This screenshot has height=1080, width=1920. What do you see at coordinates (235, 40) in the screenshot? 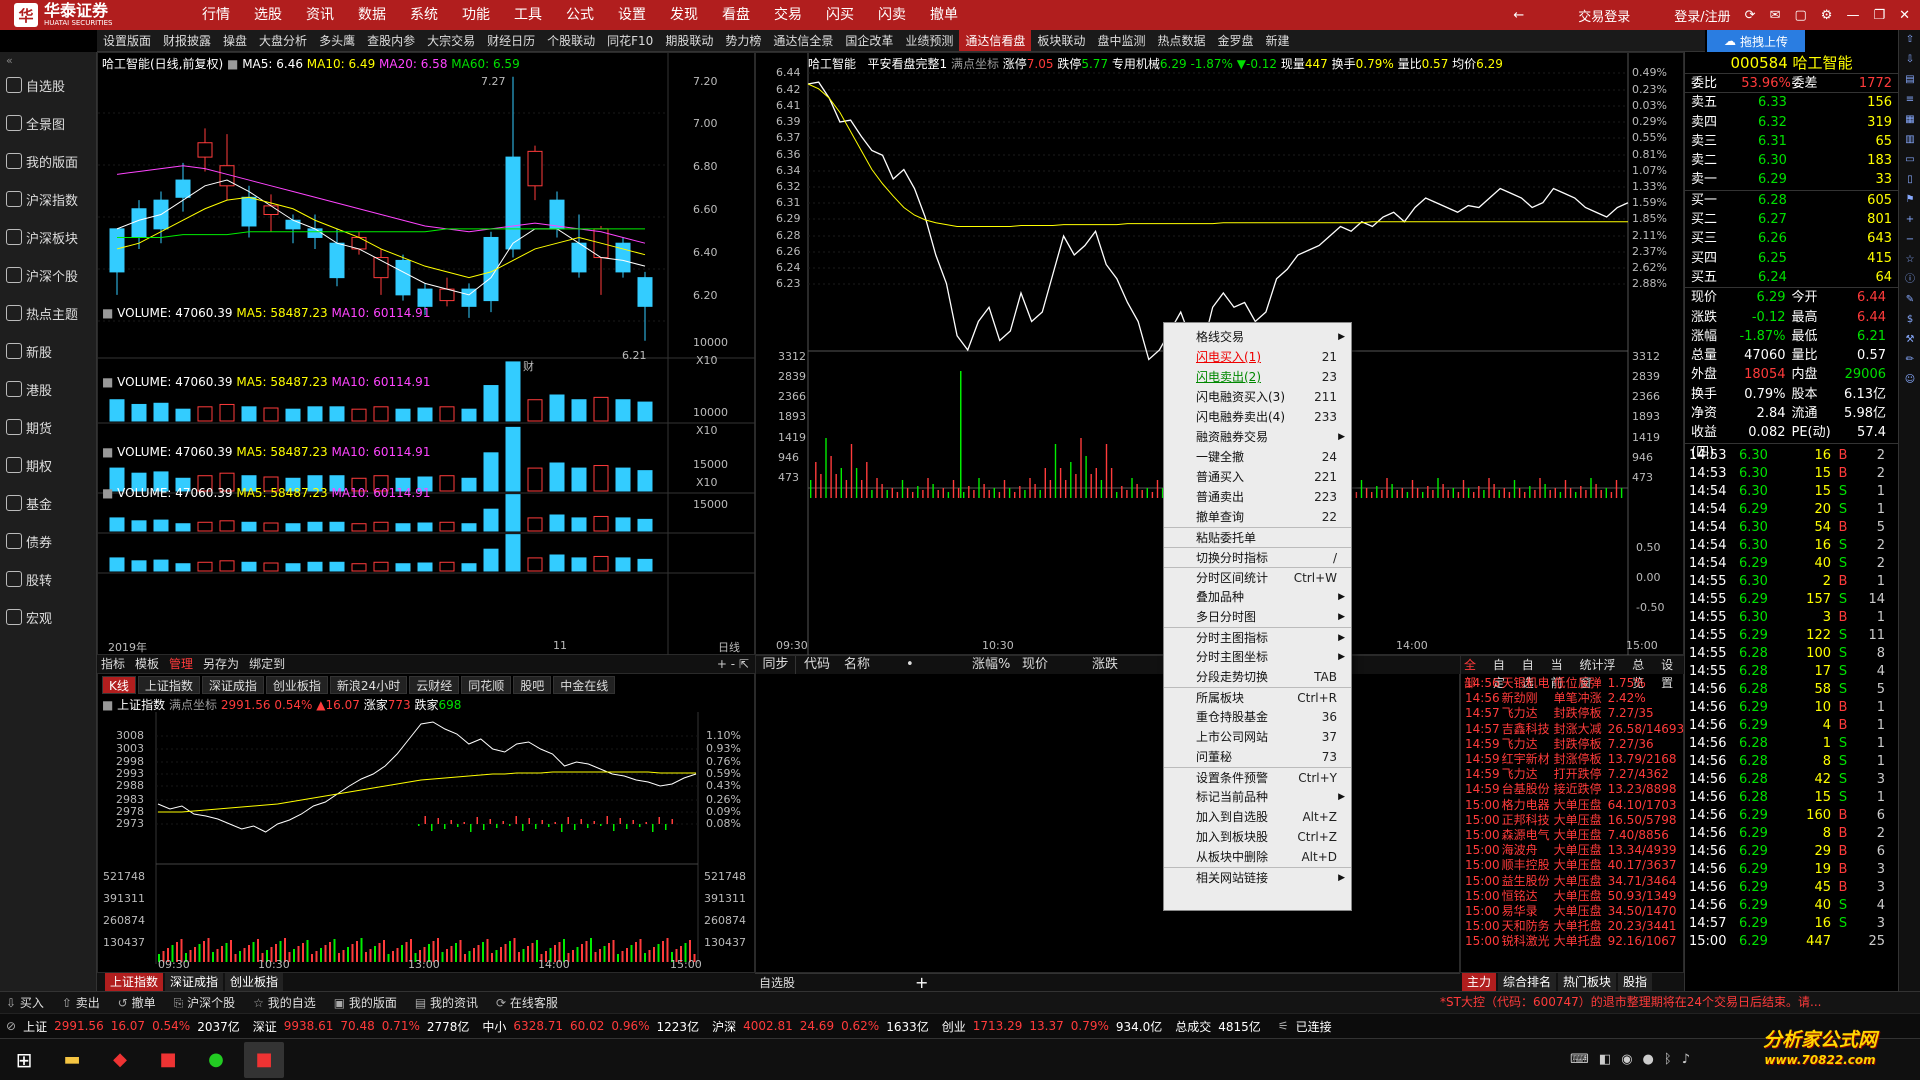
I see `toolbar-item: 操盘` at bounding box center [235, 40].